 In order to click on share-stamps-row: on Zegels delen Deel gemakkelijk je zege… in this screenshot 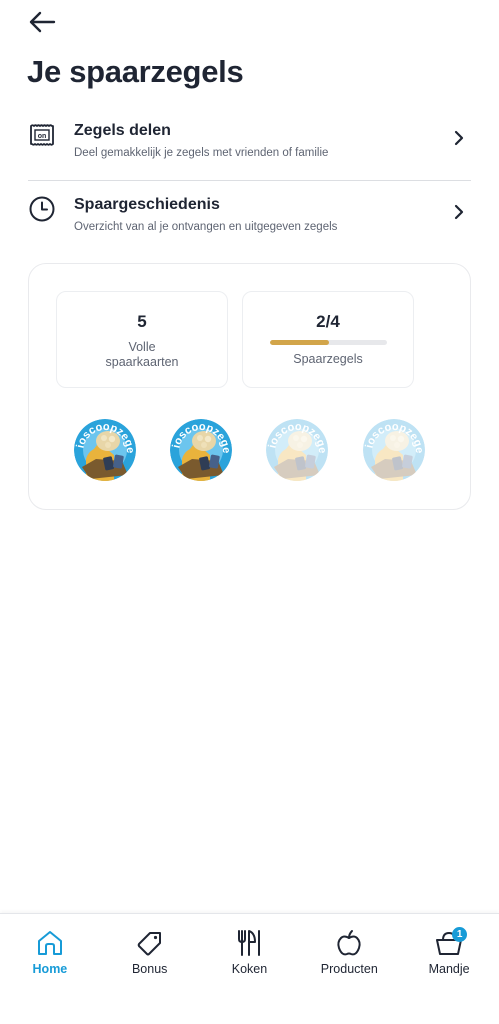, I will do `click(249, 146)`.